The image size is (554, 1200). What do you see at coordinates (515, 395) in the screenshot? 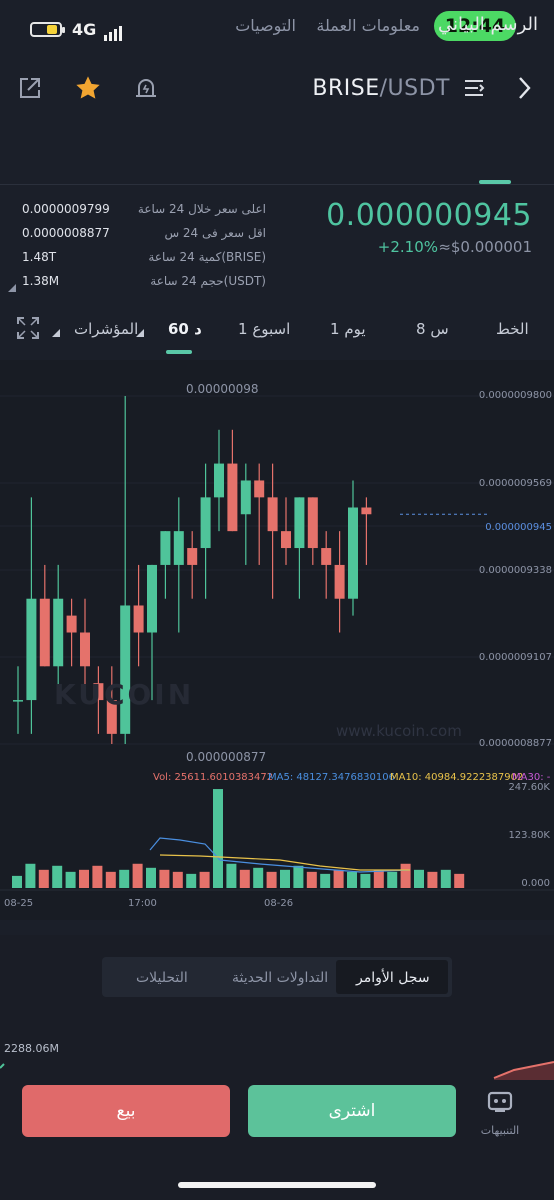
I see `y-tick-0: 0.0000009800` at bounding box center [515, 395].